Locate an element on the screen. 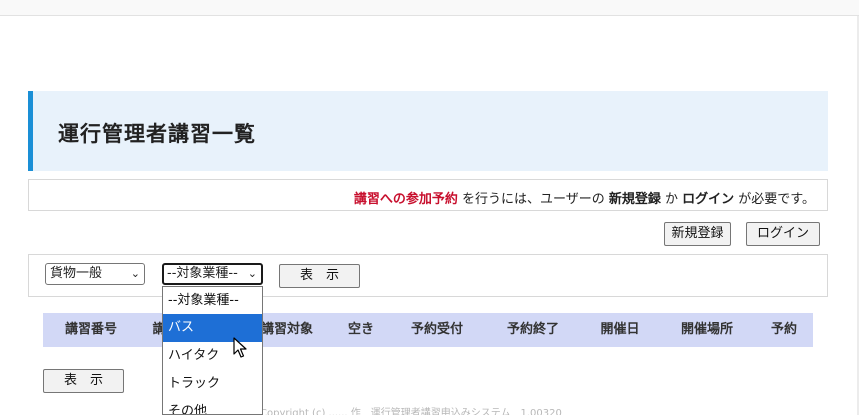 Image resolution: width=859 pixels, height=415 pixels. notice-reserve-link: 講習への参加予約 is located at coordinates (406, 199).